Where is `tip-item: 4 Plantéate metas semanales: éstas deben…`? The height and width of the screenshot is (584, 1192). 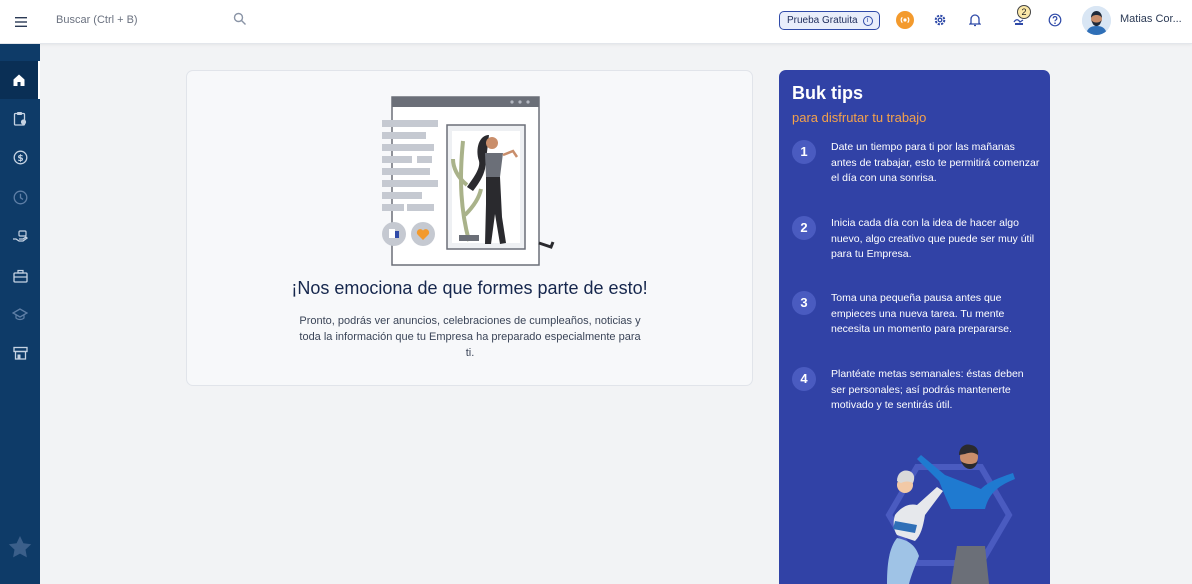
tip-item: 4 Plantéate metas semanales: éstas deben… is located at coordinates (917, 392).